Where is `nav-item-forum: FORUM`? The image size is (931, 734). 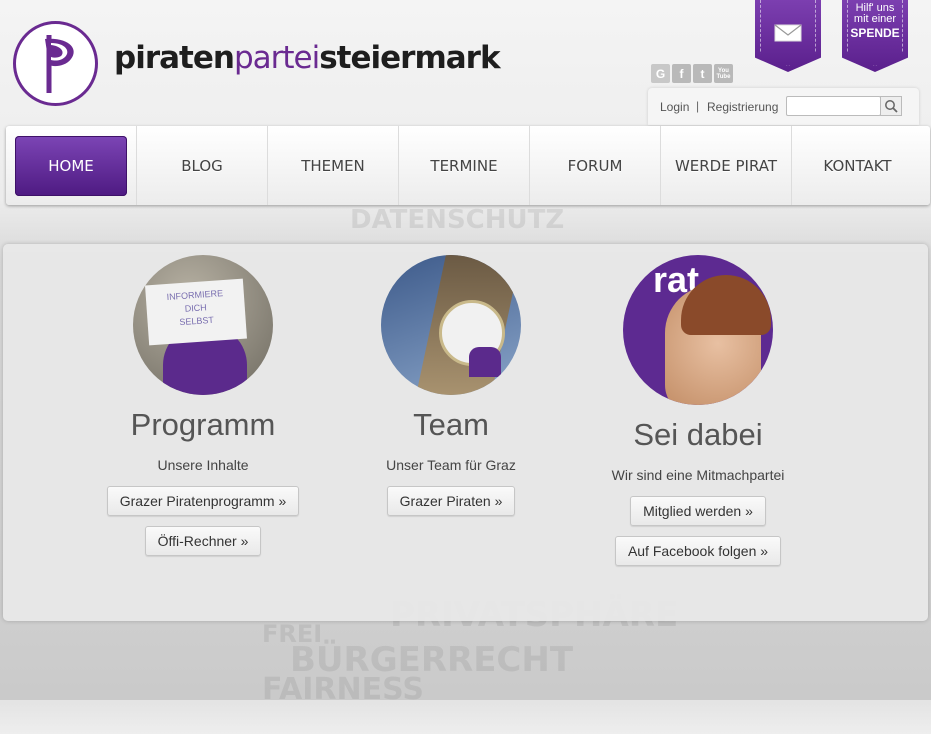 nav-item-forum: FORUM is located at coordinates (595, 165).